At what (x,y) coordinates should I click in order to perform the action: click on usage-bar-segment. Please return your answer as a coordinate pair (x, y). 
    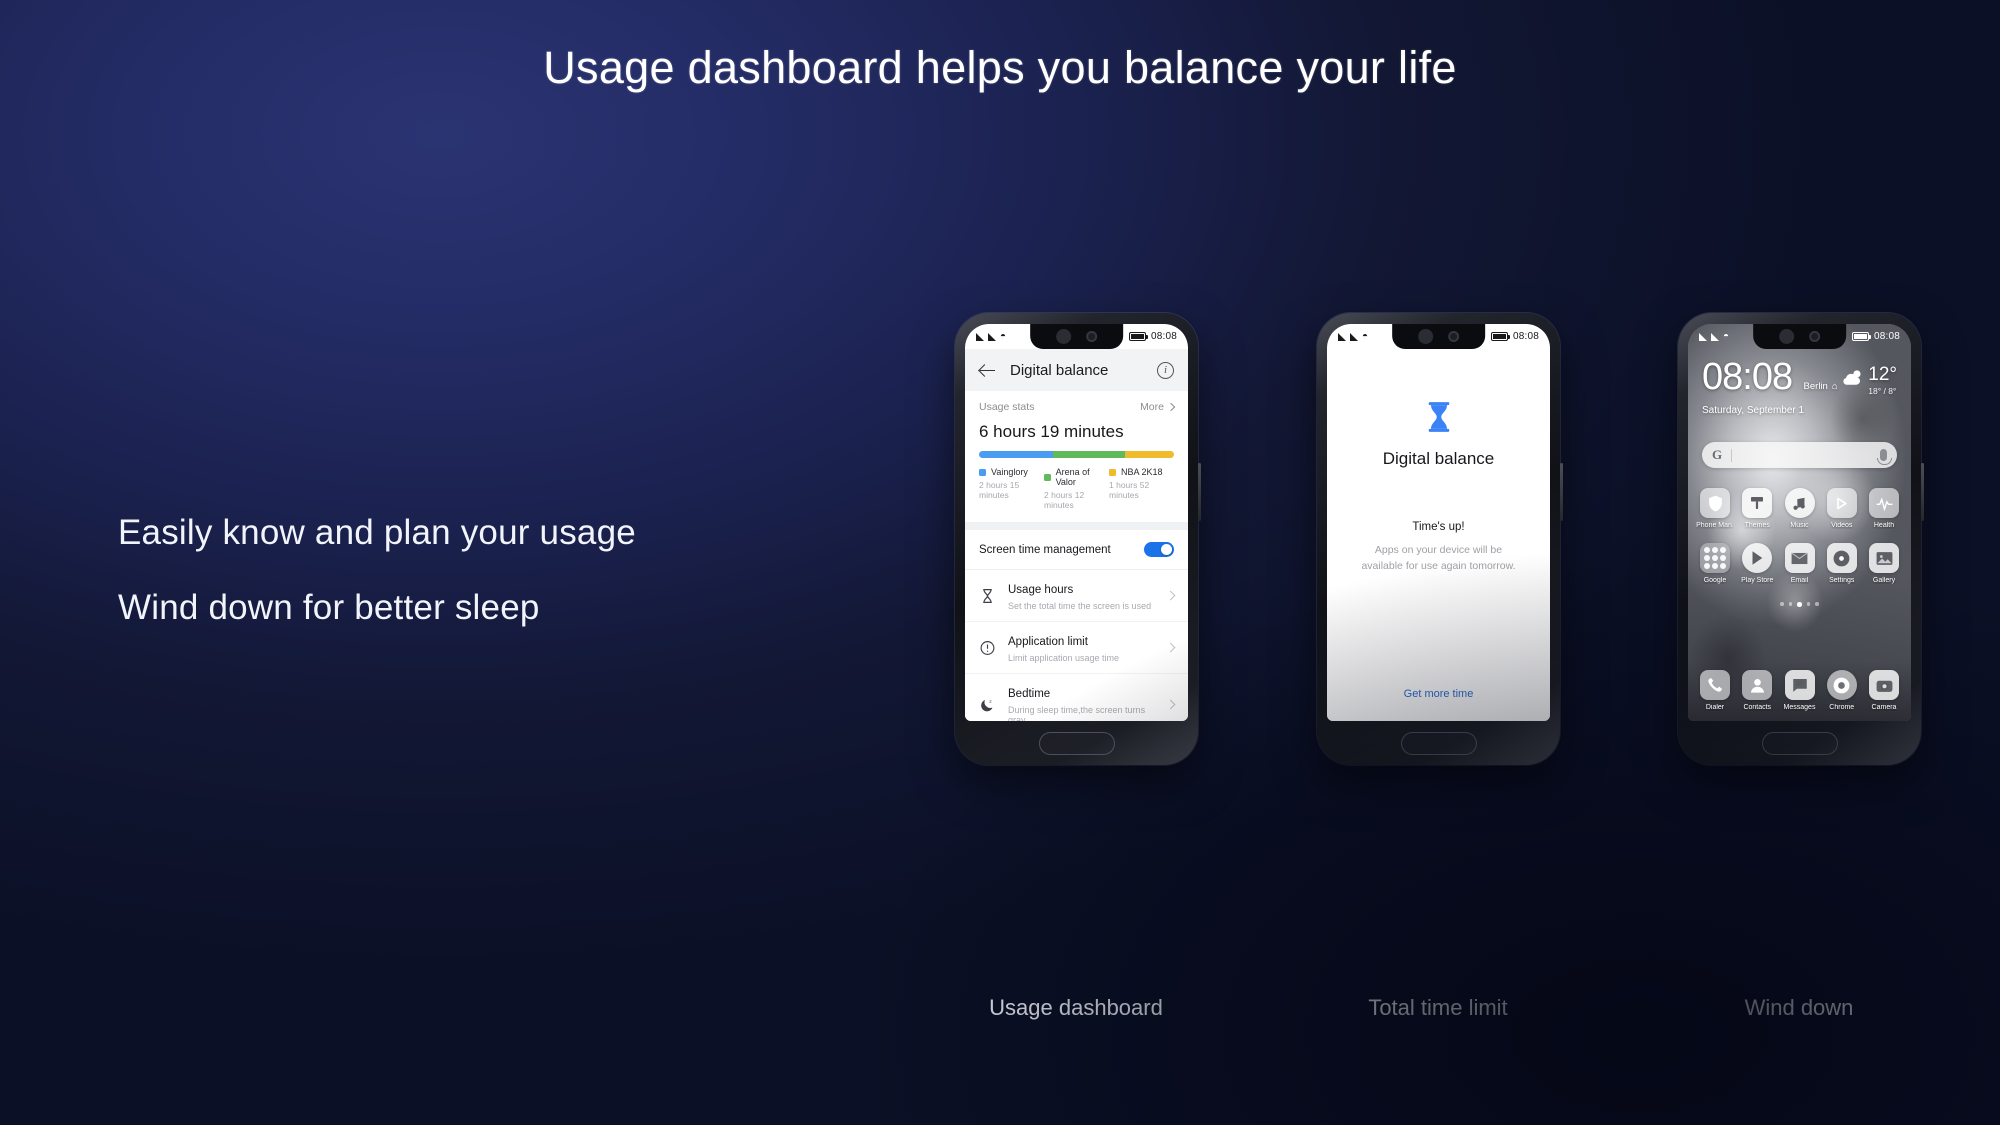
    Looking at the image, I should click on (1149, 454).